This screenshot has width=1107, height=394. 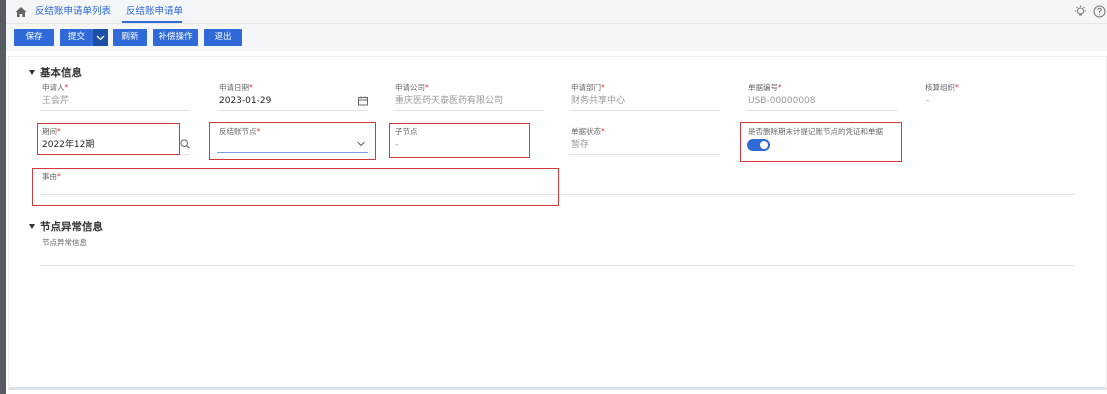 What do you see at coordinates (782, 101) in the screenshot?
I see `bill-no-value: USB-00000008` at bounding box center [782, 101].